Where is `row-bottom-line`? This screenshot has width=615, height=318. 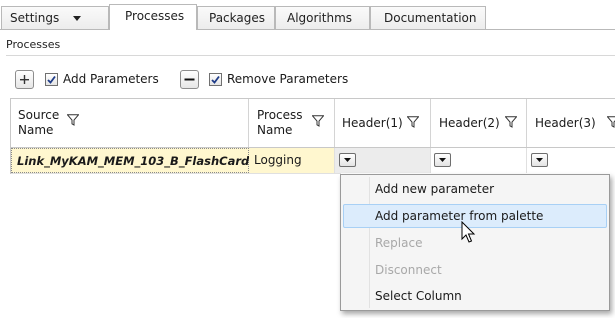
row-bottom-line is located at coordinates (176, 173).